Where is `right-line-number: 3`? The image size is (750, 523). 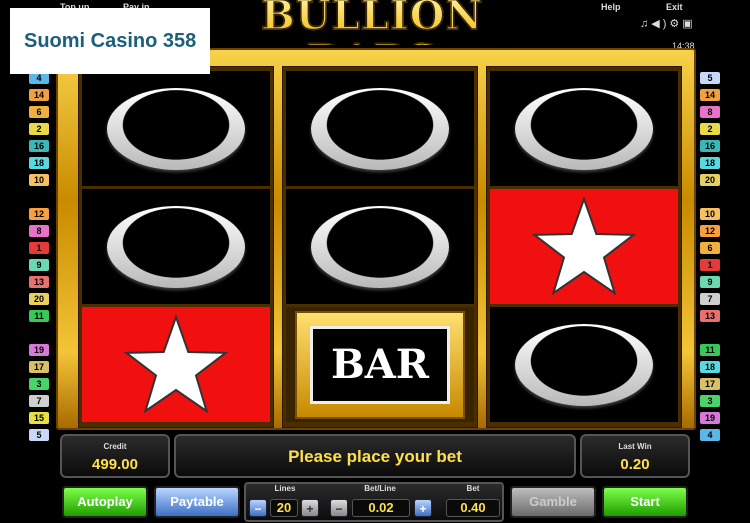
right-line-number: 3 is located at coordinates (710, 401).